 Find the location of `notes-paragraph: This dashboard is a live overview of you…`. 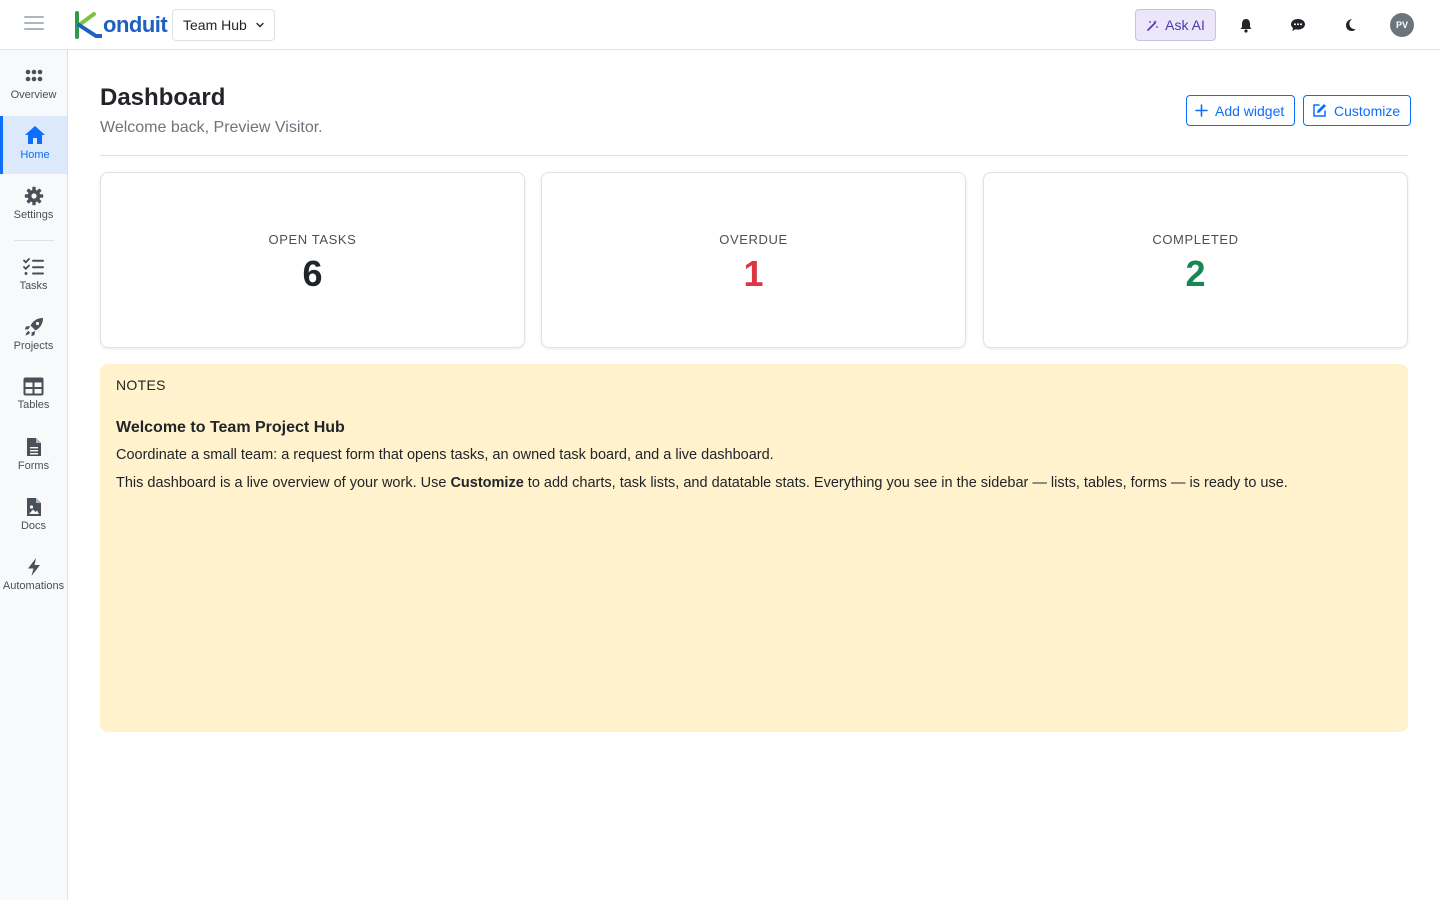

notes-paragraph: This dashboard is a live overview of you… is located at coordinates (754, 483).